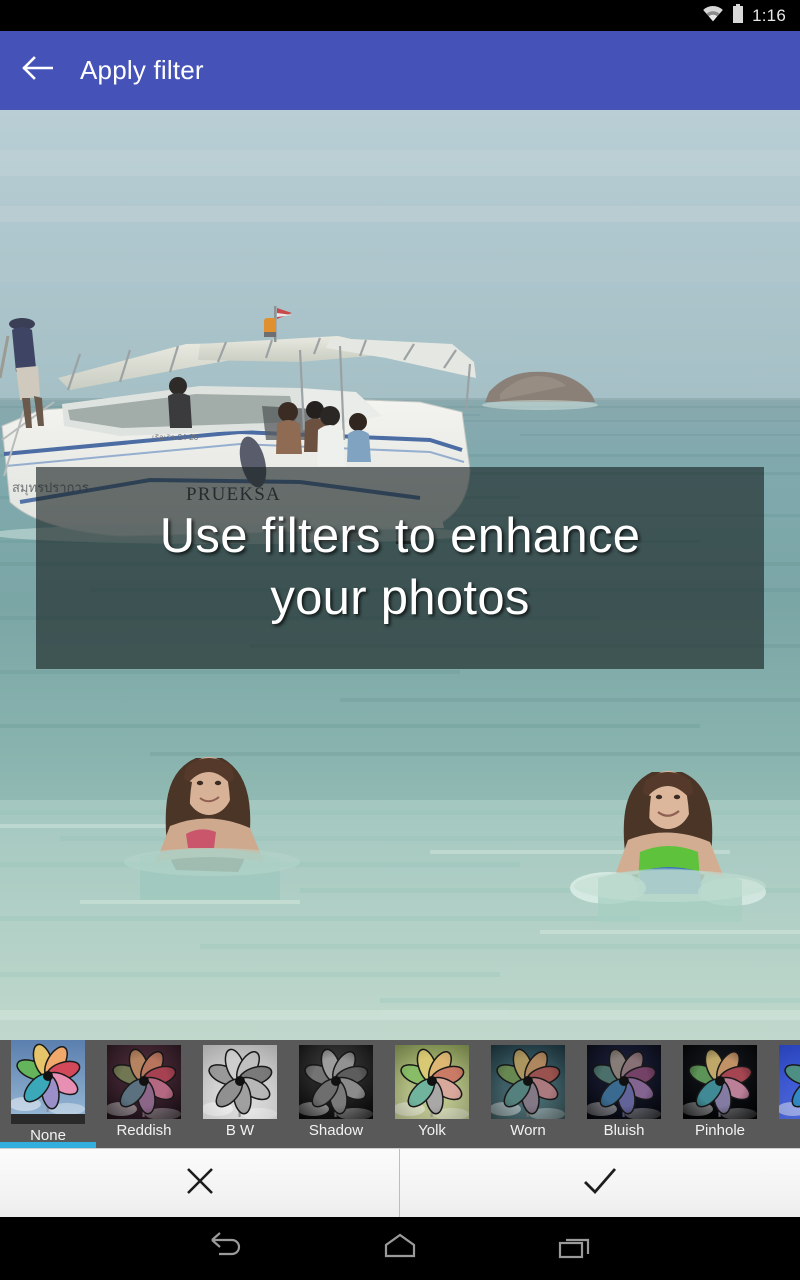 Image resolution: width=800 pixels, height=1280 pixels. I want to click on wifi-icon, so click(713, 16).